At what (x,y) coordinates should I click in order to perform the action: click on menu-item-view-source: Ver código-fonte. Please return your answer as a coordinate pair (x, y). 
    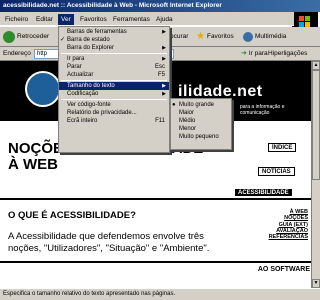
    Looking at the image, I should click on (114, 105).